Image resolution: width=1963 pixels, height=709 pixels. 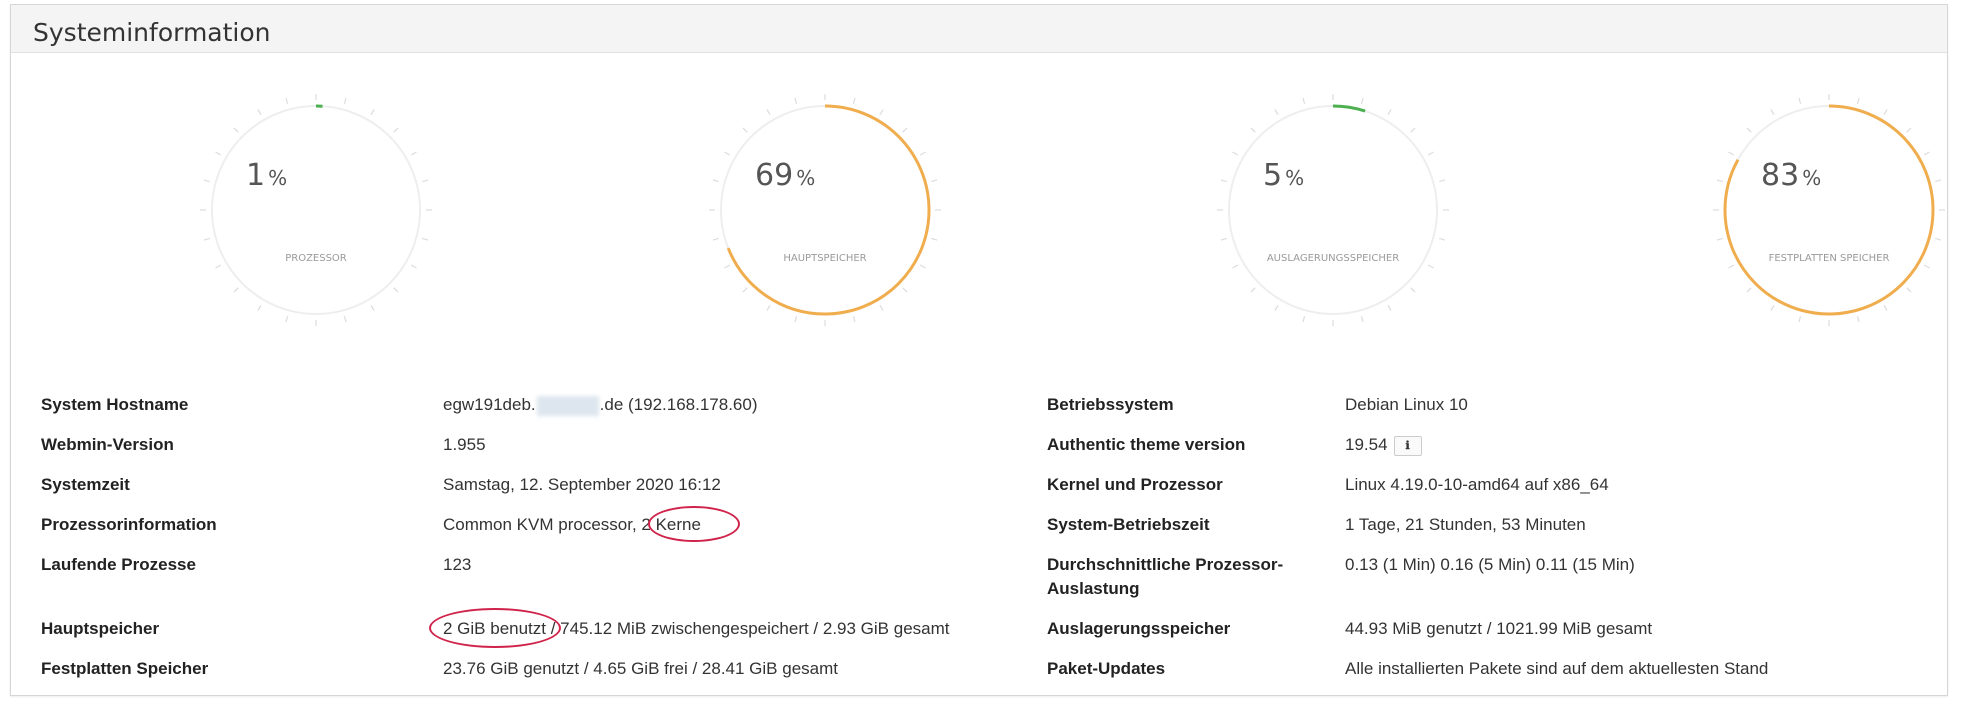 I want to click on panel-title: Systeminformation, so click(x=152, y=32).